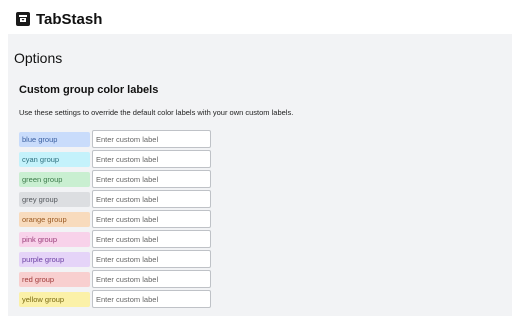  Describe the element at coordinates (151, 139) in the screenshot. I see `custom-label-input-blue` at that location.